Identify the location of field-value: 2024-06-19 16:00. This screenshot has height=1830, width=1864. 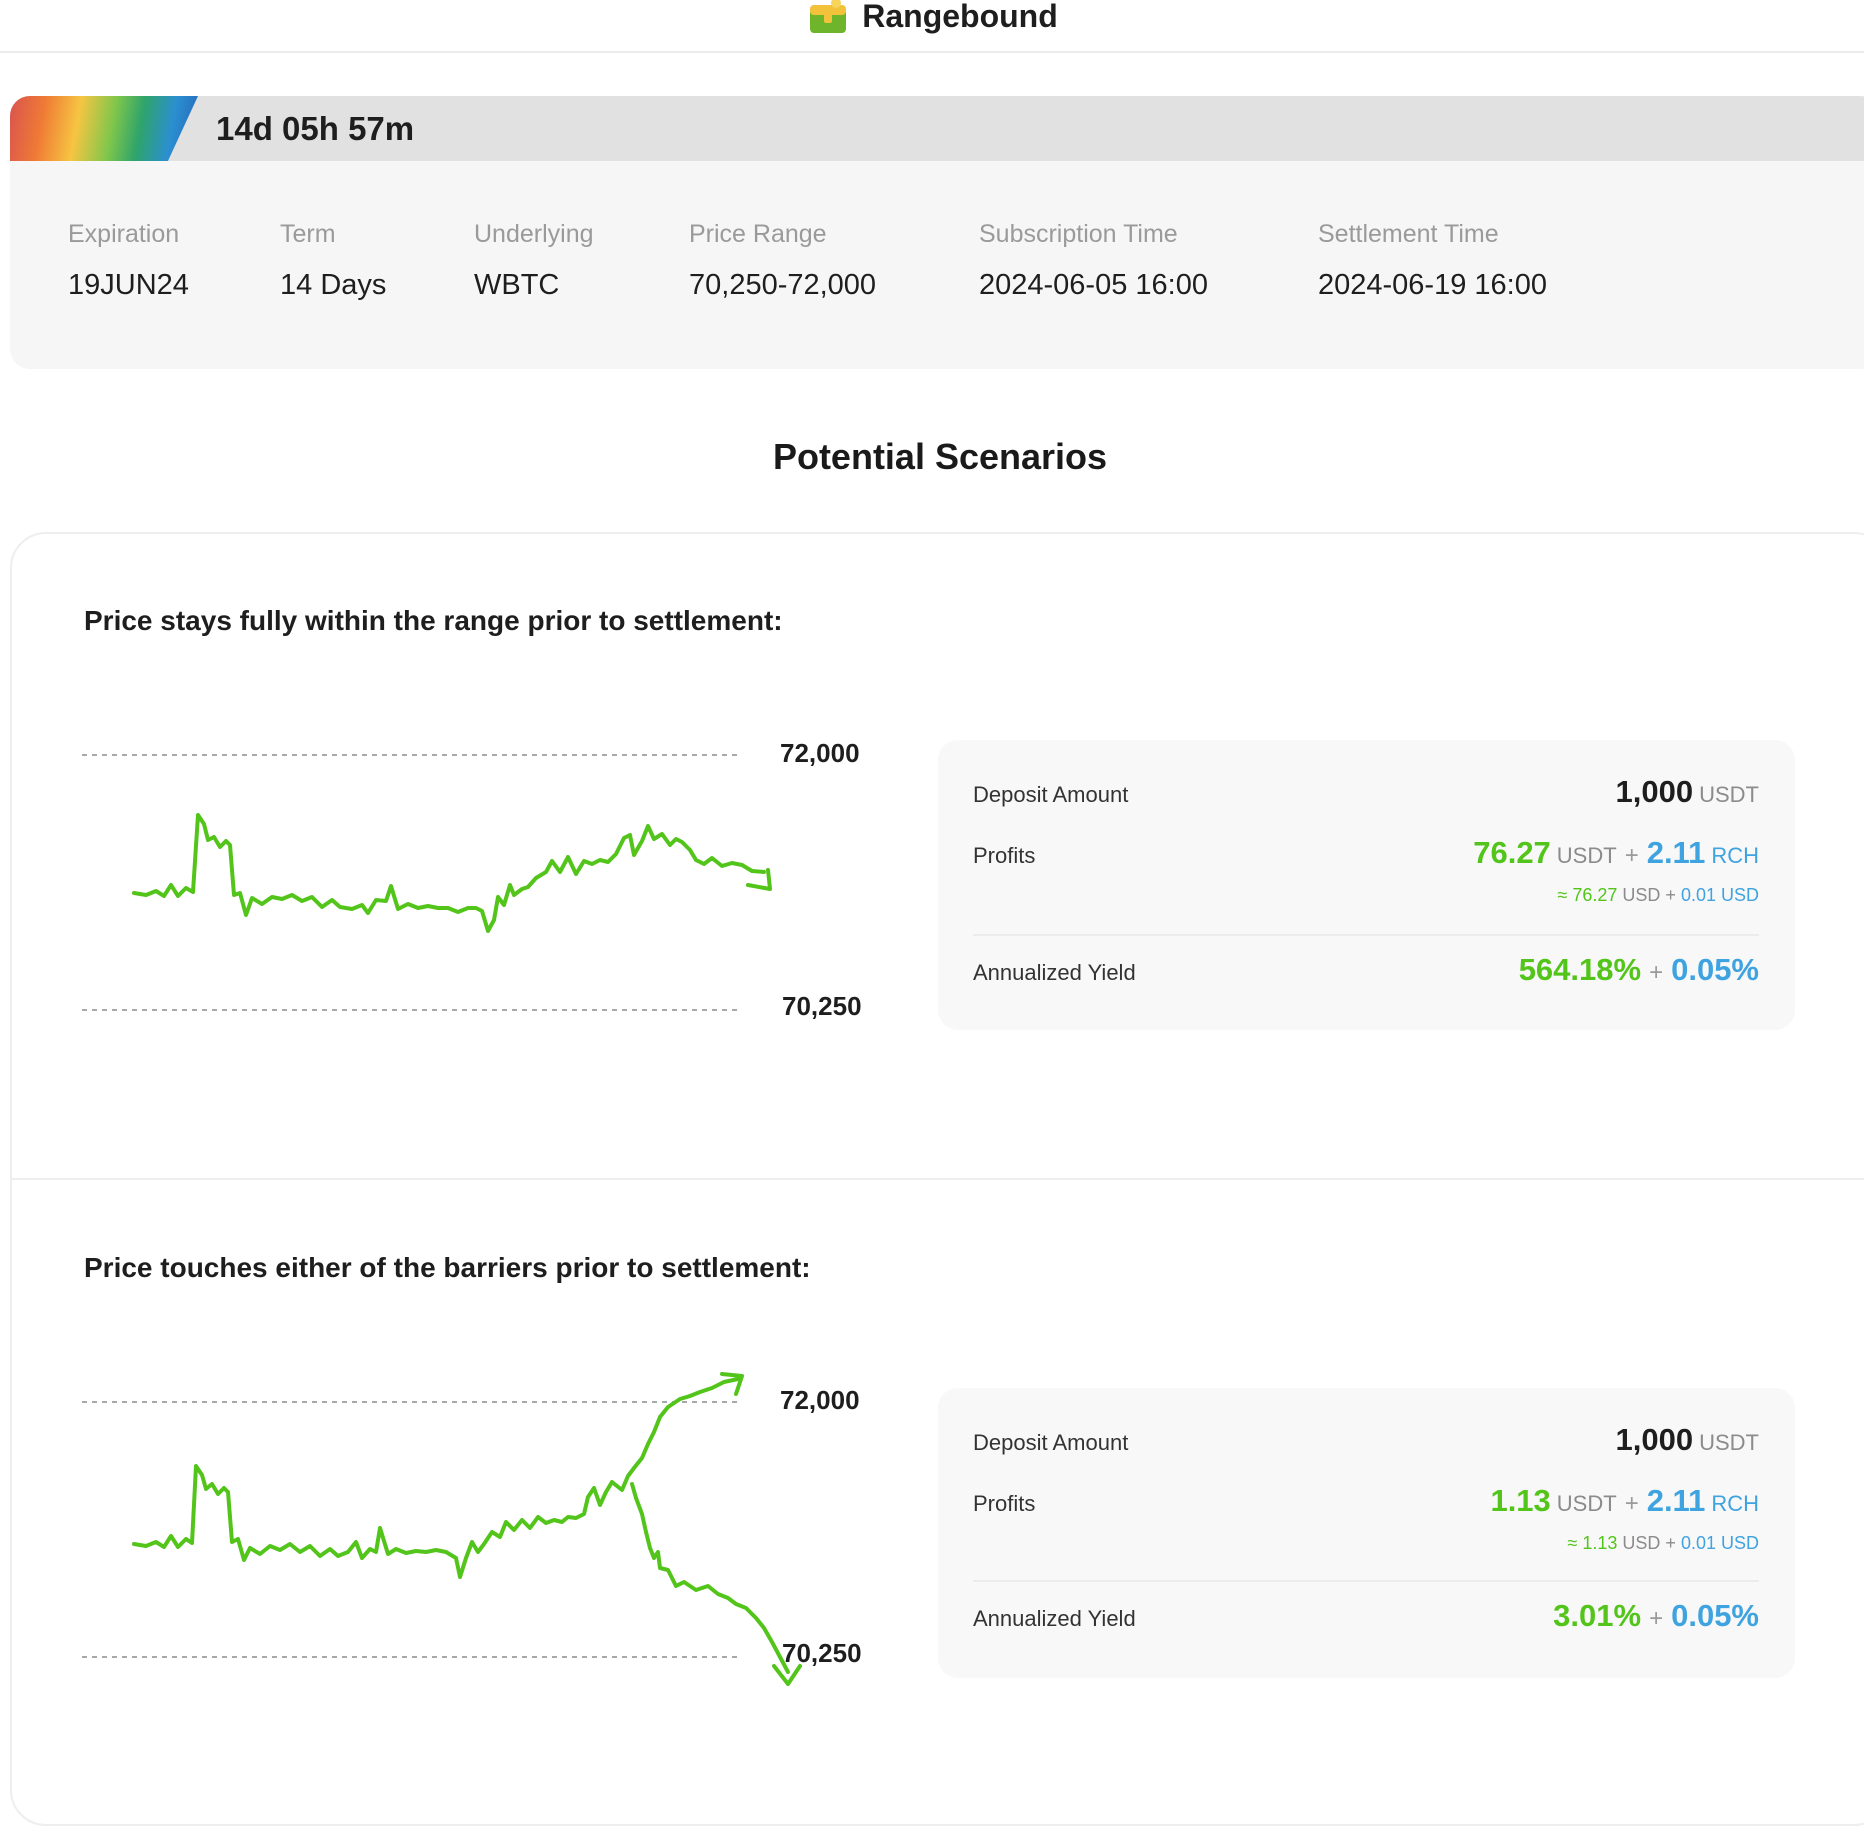
(1432, 285).